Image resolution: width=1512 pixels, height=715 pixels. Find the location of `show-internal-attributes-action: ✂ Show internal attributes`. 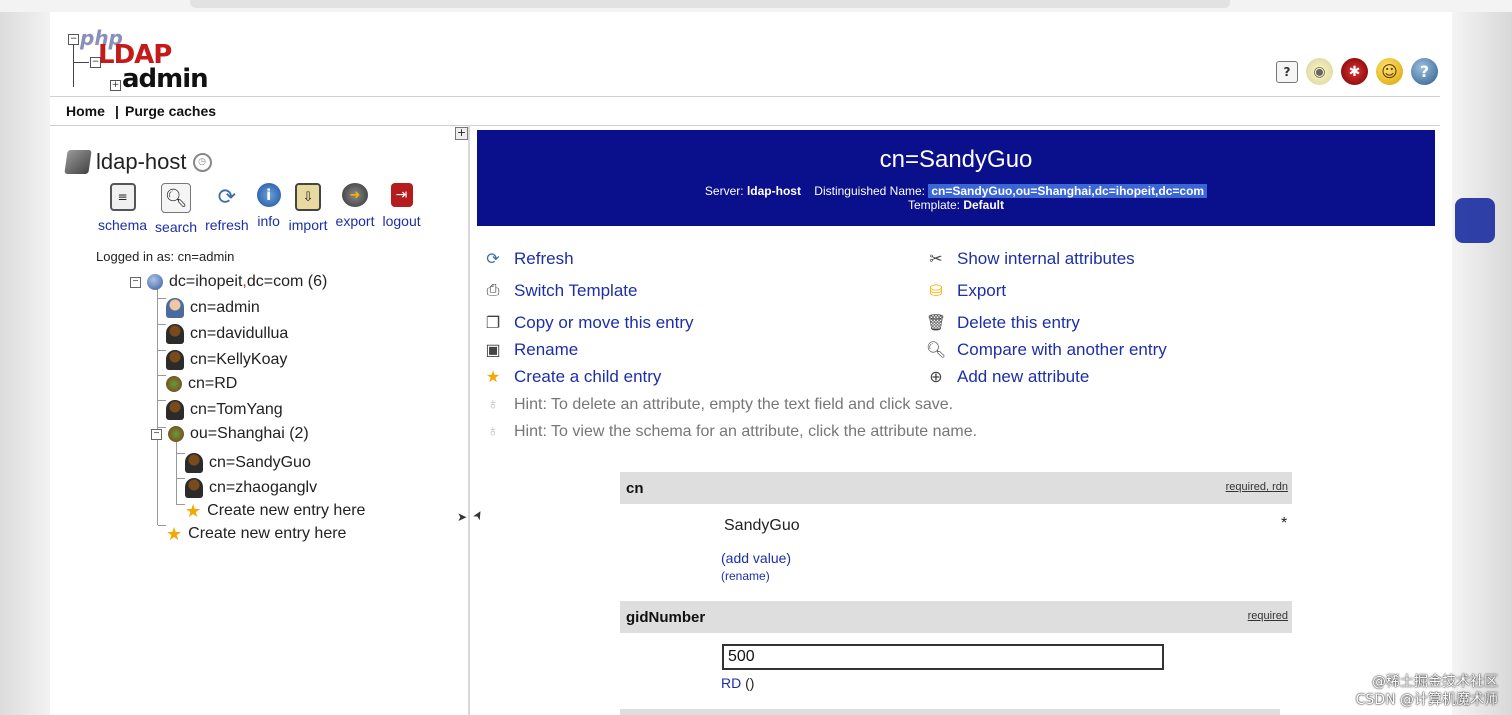

show-internal-attributes-action: ✂ Show internal attributes is located at coordinates (1029, 259).